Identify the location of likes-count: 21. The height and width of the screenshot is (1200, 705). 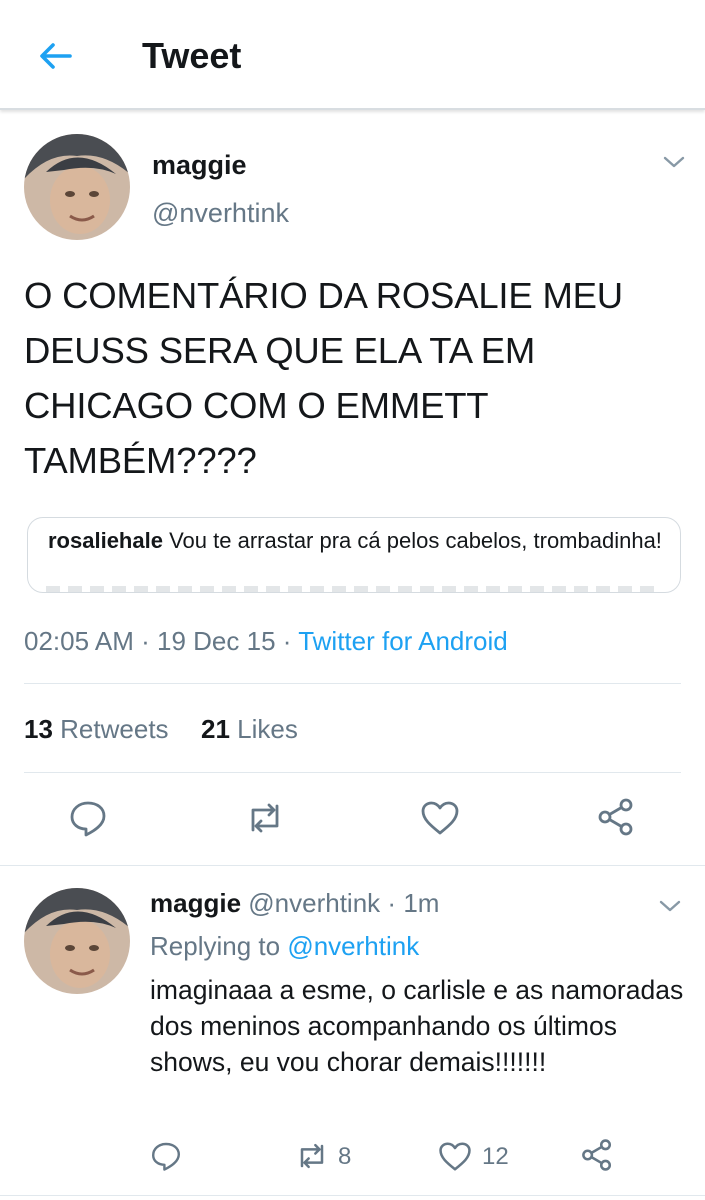
(215, 729).